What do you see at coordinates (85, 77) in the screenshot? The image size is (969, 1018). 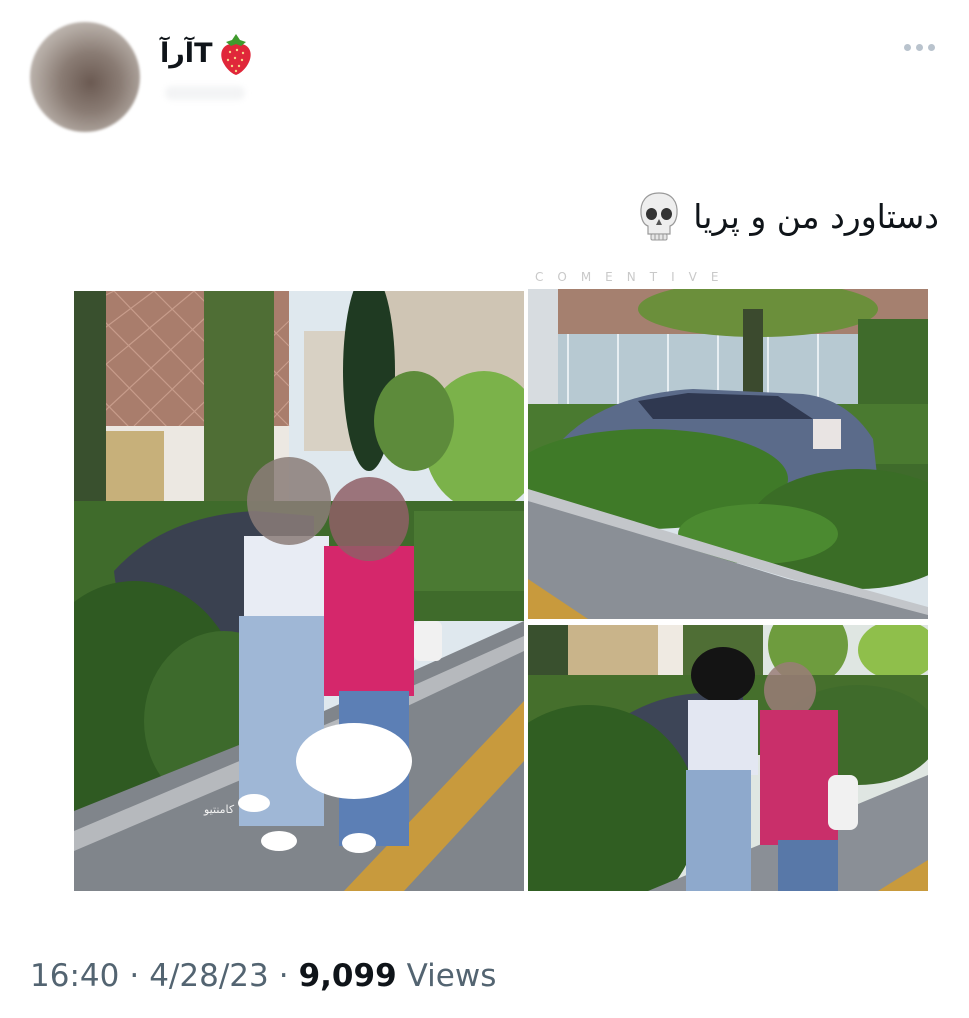 I see `avatar` at bounding box center [85, 77].